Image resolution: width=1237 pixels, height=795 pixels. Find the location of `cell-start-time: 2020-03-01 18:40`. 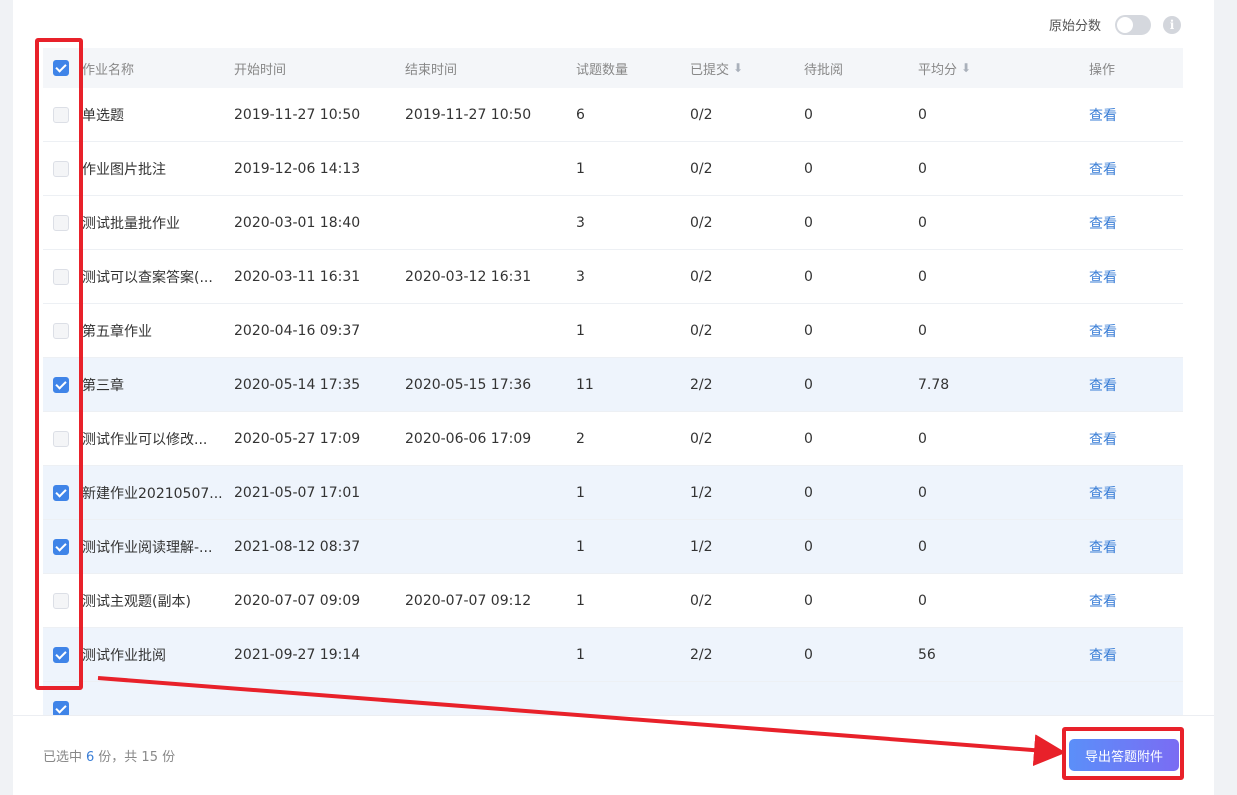

cell-start-time: 2020-03-01 18:40 is located at coordinates (297, 222).